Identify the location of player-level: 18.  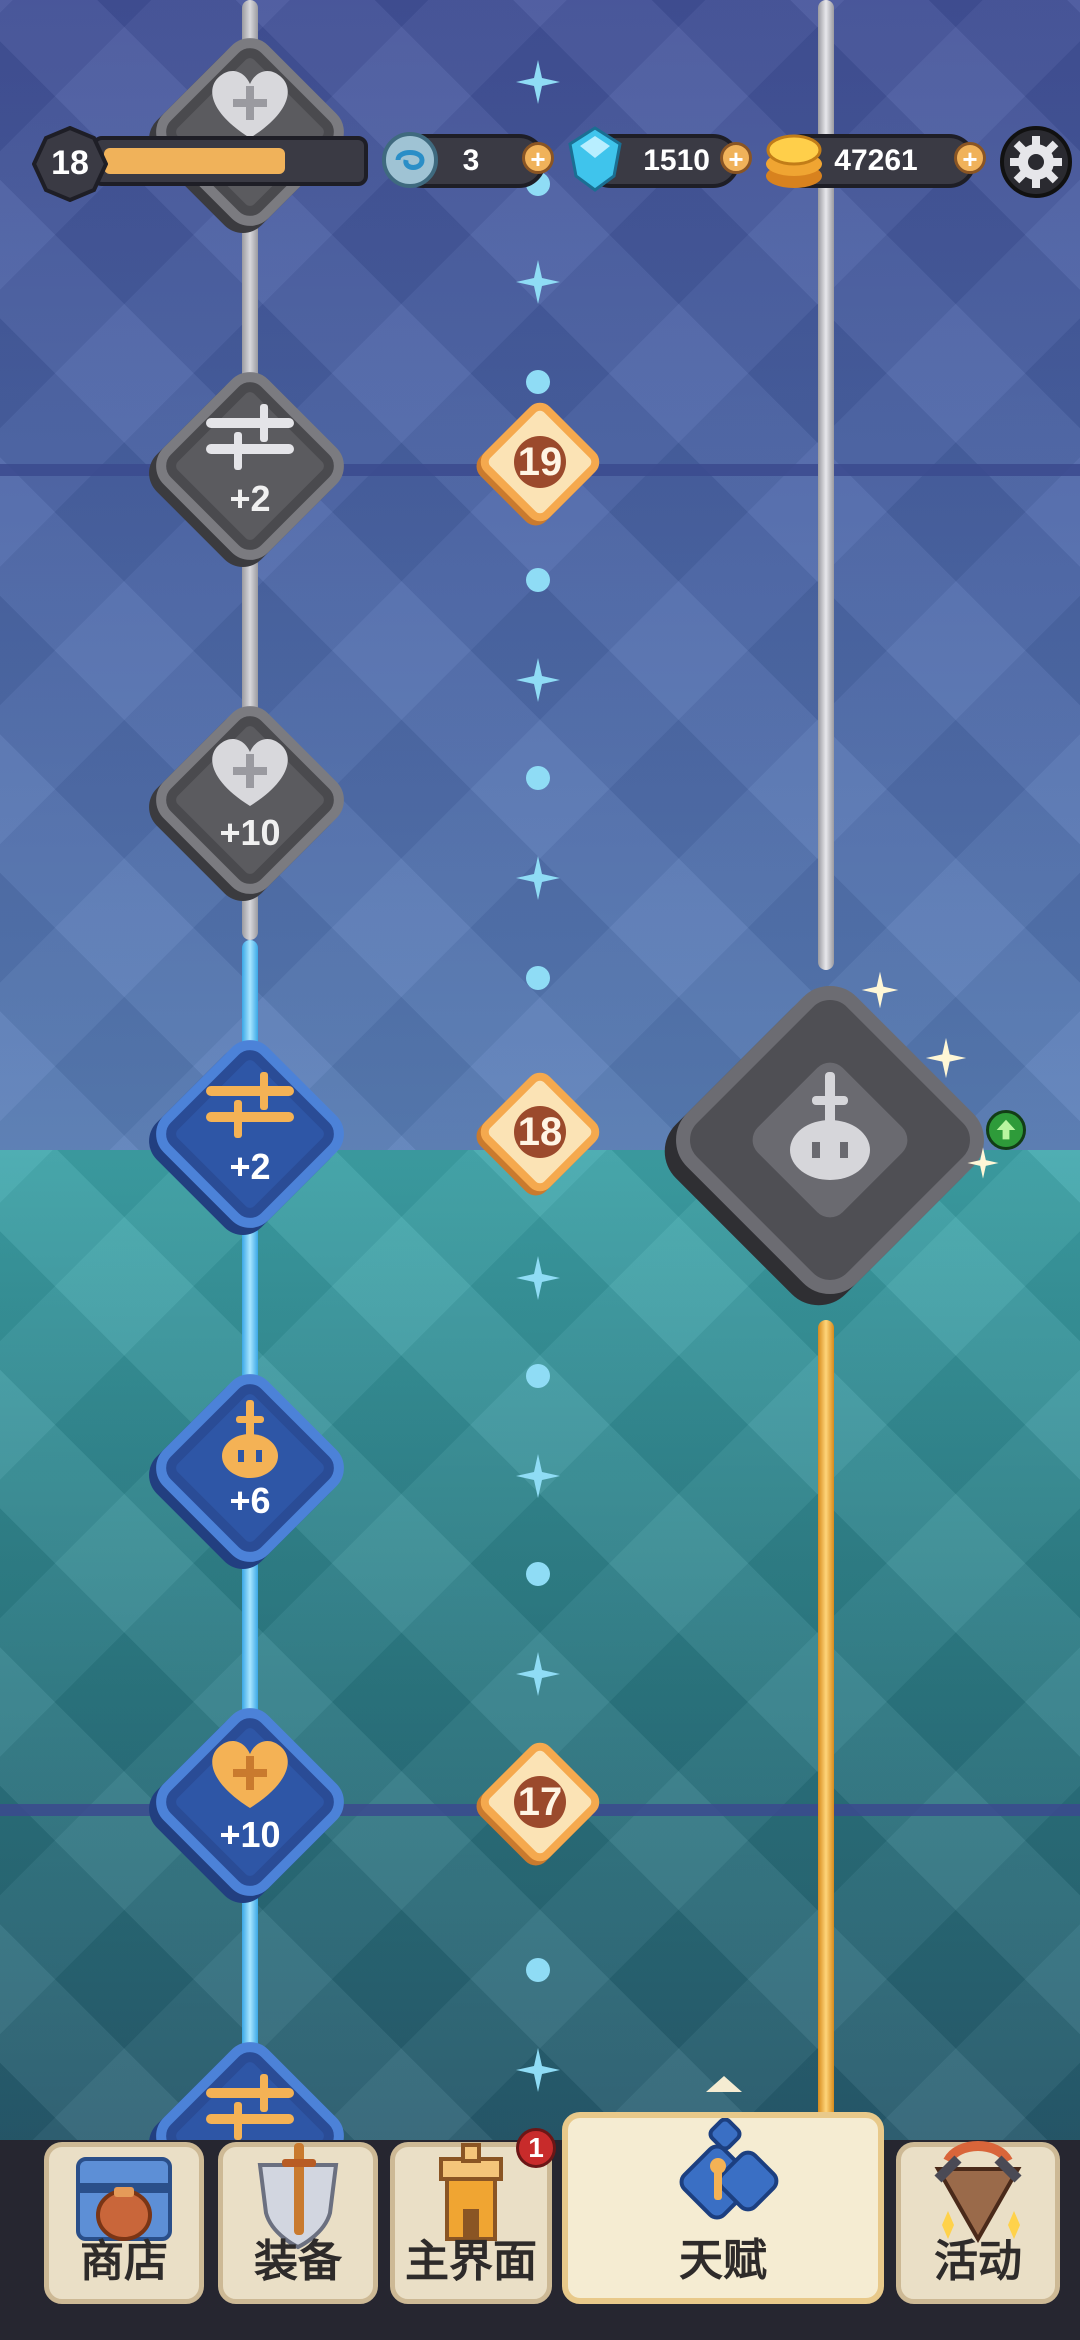
(70, 163).